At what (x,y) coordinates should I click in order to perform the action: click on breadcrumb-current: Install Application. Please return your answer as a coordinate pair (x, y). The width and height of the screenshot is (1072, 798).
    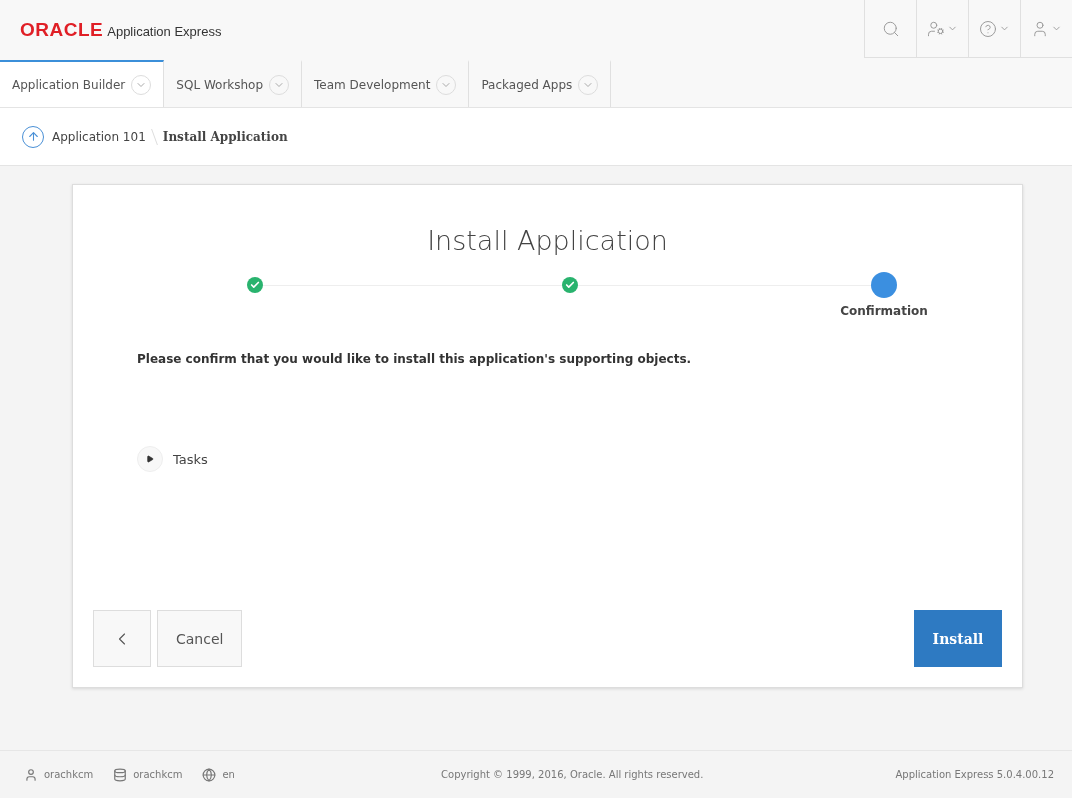
    Looking at the image, I should click on (225, 136).